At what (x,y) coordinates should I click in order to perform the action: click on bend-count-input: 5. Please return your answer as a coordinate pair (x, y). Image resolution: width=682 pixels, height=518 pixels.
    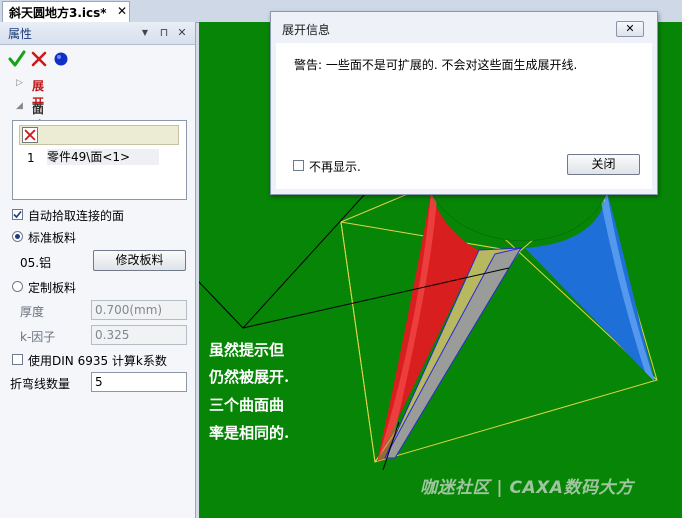
    Looking at the image, I should click on (139, 382).